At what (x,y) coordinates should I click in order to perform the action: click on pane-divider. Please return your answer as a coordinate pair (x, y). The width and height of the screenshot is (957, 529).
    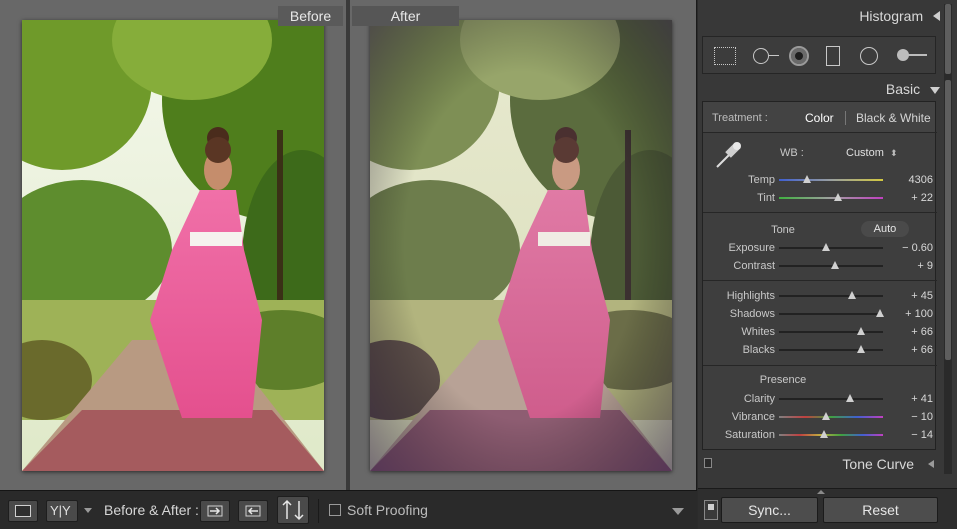
    Looking at the image, I should click on (348, 245).